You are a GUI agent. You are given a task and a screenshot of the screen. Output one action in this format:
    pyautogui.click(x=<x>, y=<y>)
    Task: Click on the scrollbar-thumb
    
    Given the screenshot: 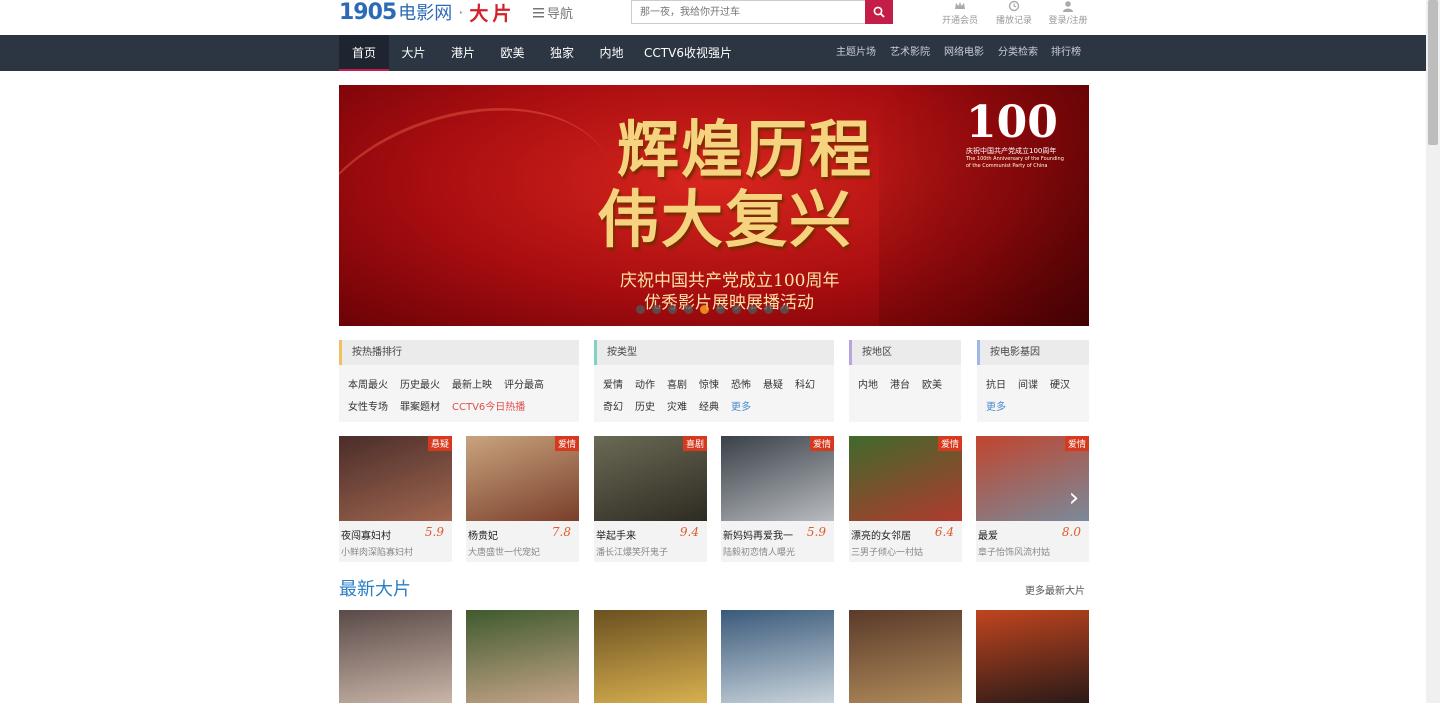 What is the action you would take?
    pyautogui.click(x=1433, y=72)
    